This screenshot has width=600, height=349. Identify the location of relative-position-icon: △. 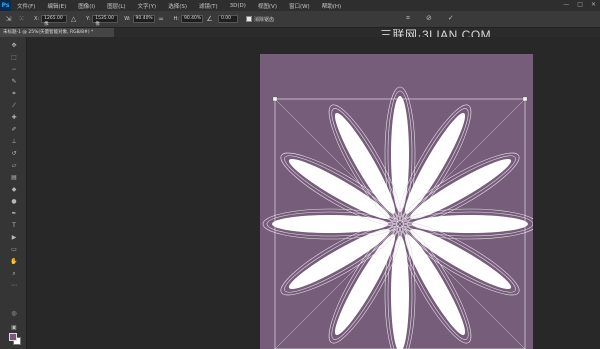
(73, 19).